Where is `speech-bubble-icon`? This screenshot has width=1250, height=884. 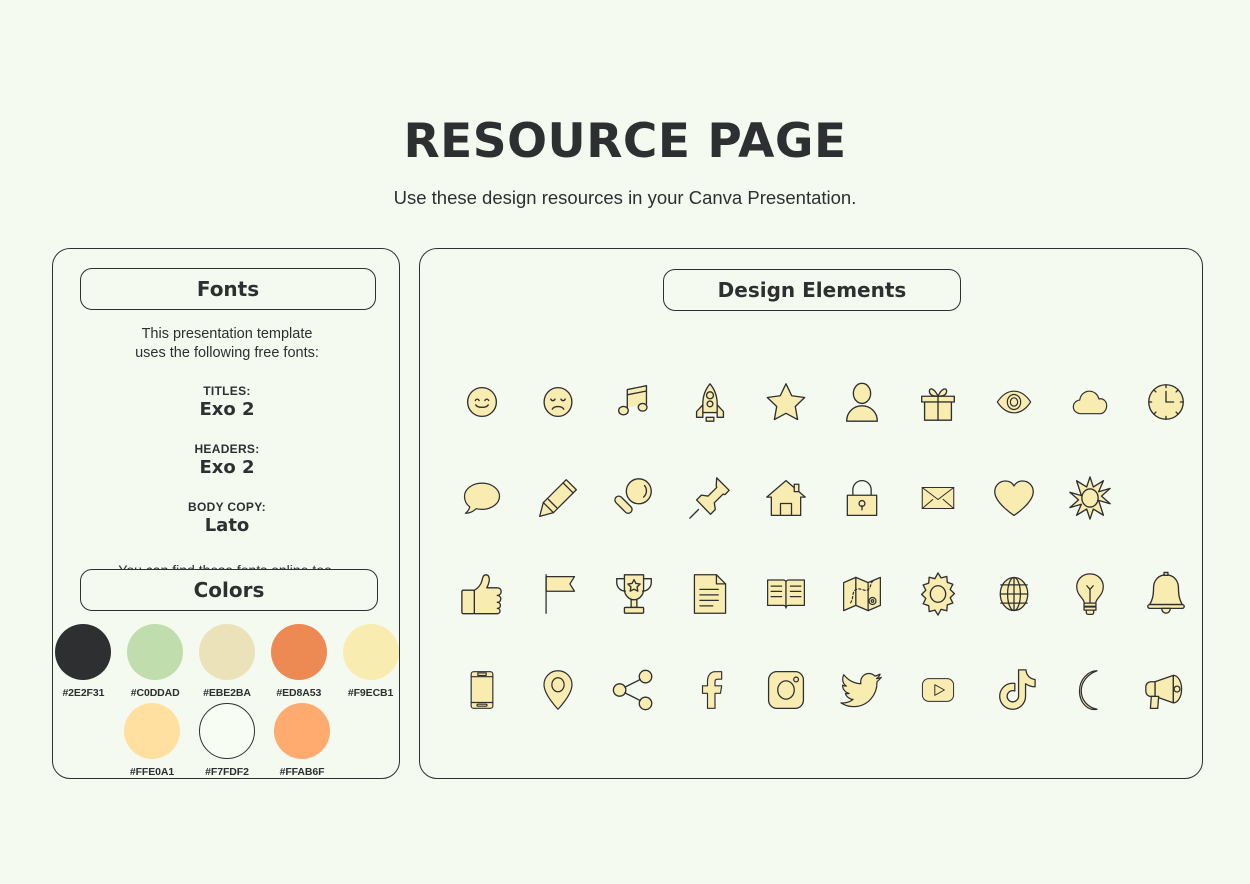 speech-bubble-icon is located at coordinates (482, 498).